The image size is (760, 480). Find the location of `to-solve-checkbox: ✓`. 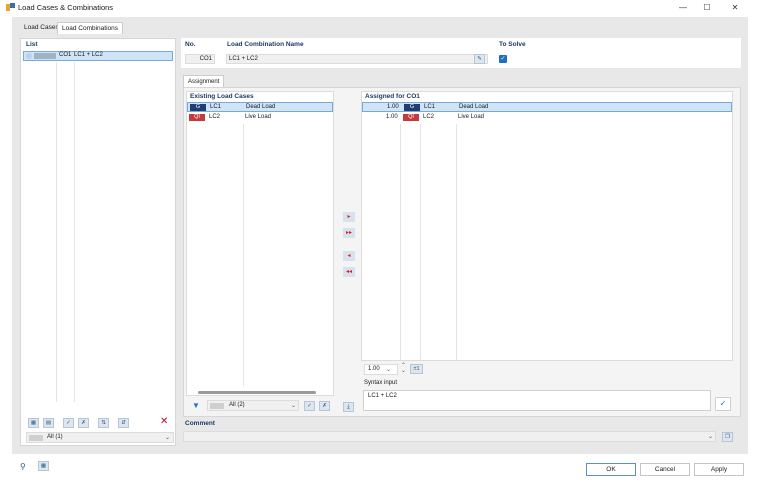

to-solve-checkbox: ✓ is located at coordinates (503, 59).